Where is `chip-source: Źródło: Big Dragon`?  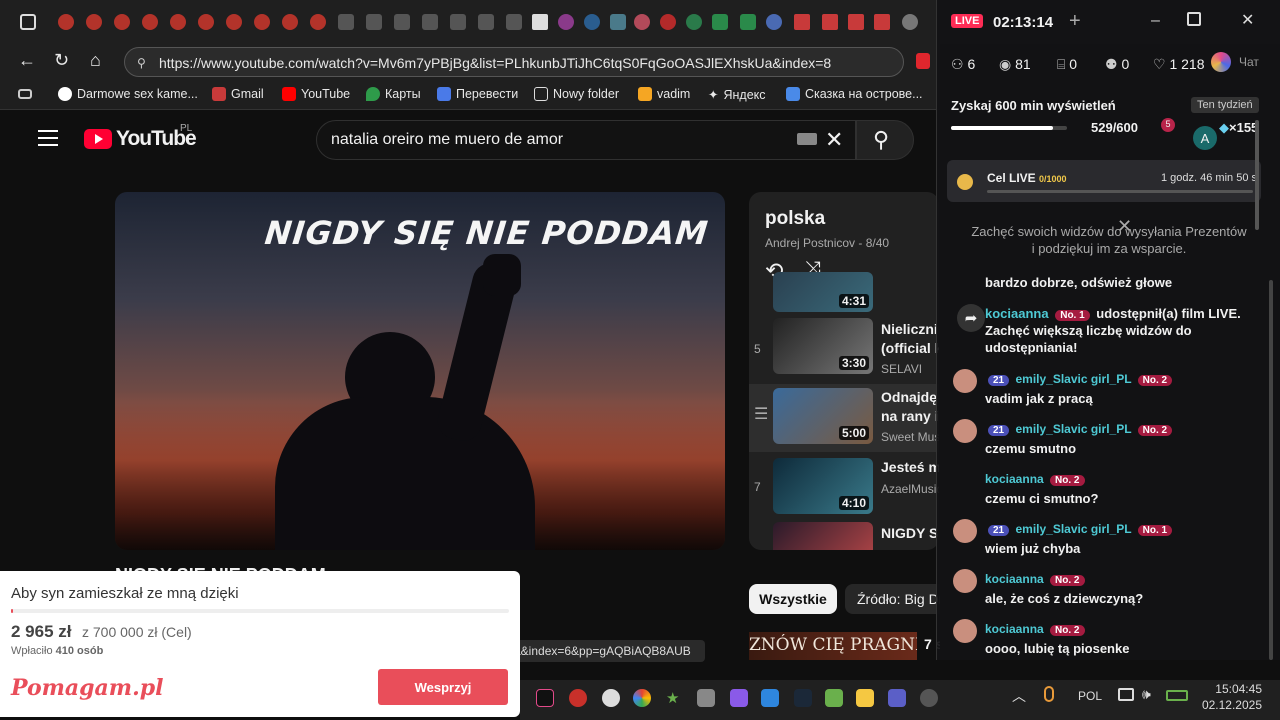 chip-source: Źródło: Big Dragon is located at coordinates (892, 599).